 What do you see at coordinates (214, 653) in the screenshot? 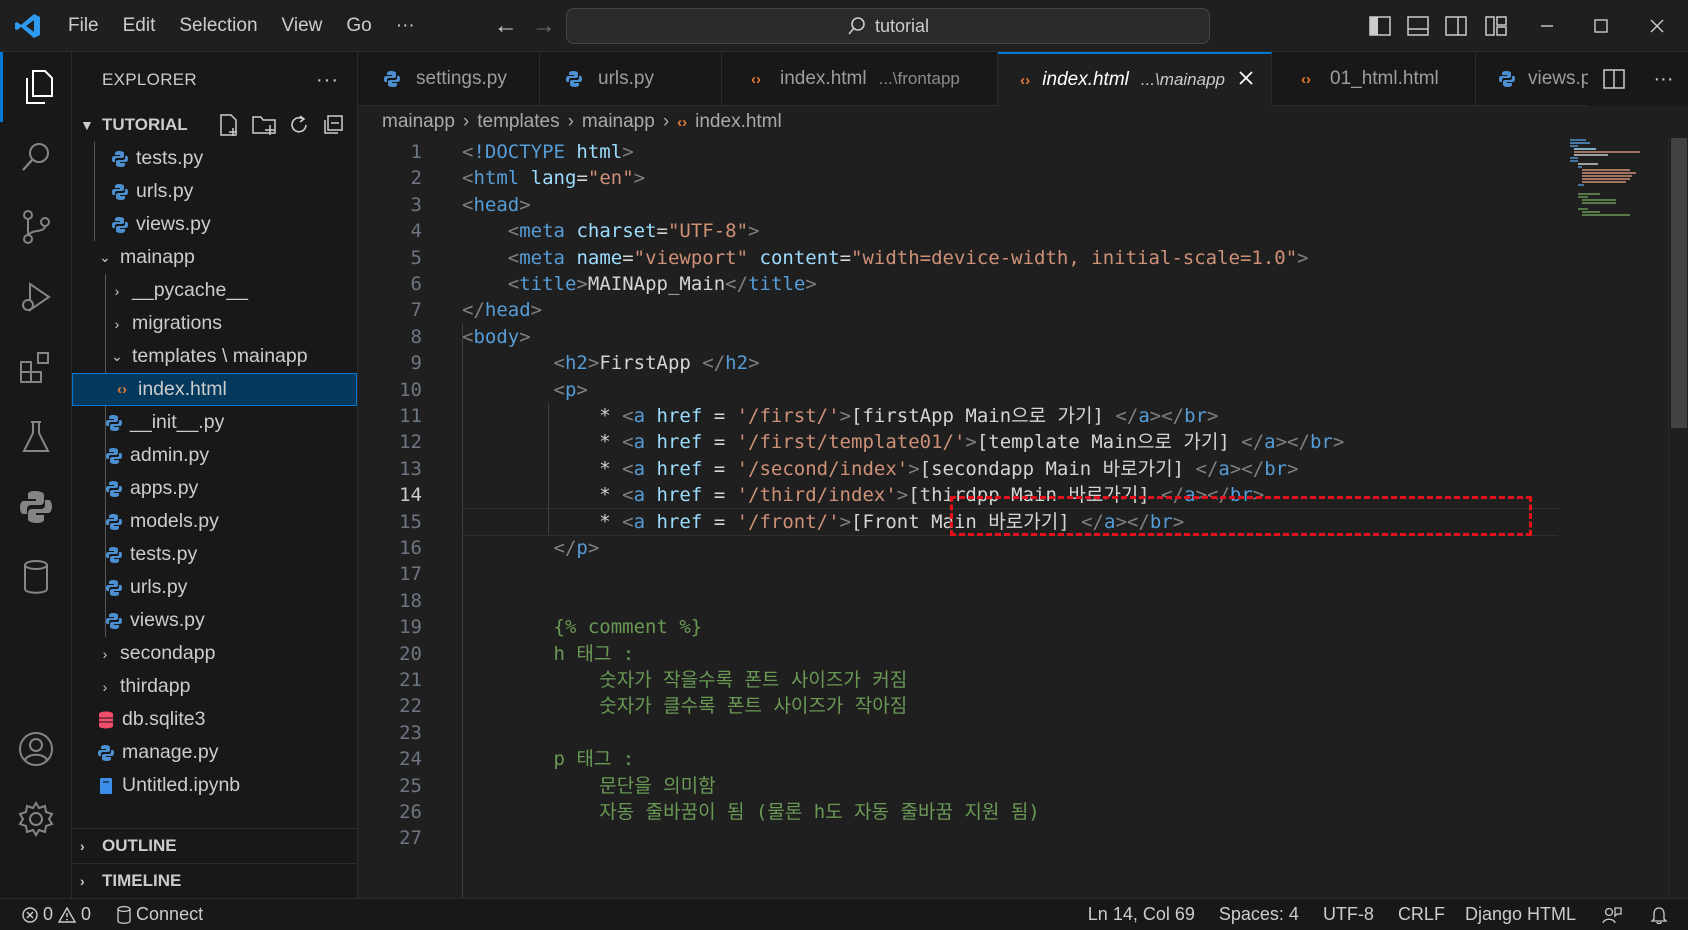
I see `tree-folder-secondapp: › secondapp` at bounding box center [214, 653].